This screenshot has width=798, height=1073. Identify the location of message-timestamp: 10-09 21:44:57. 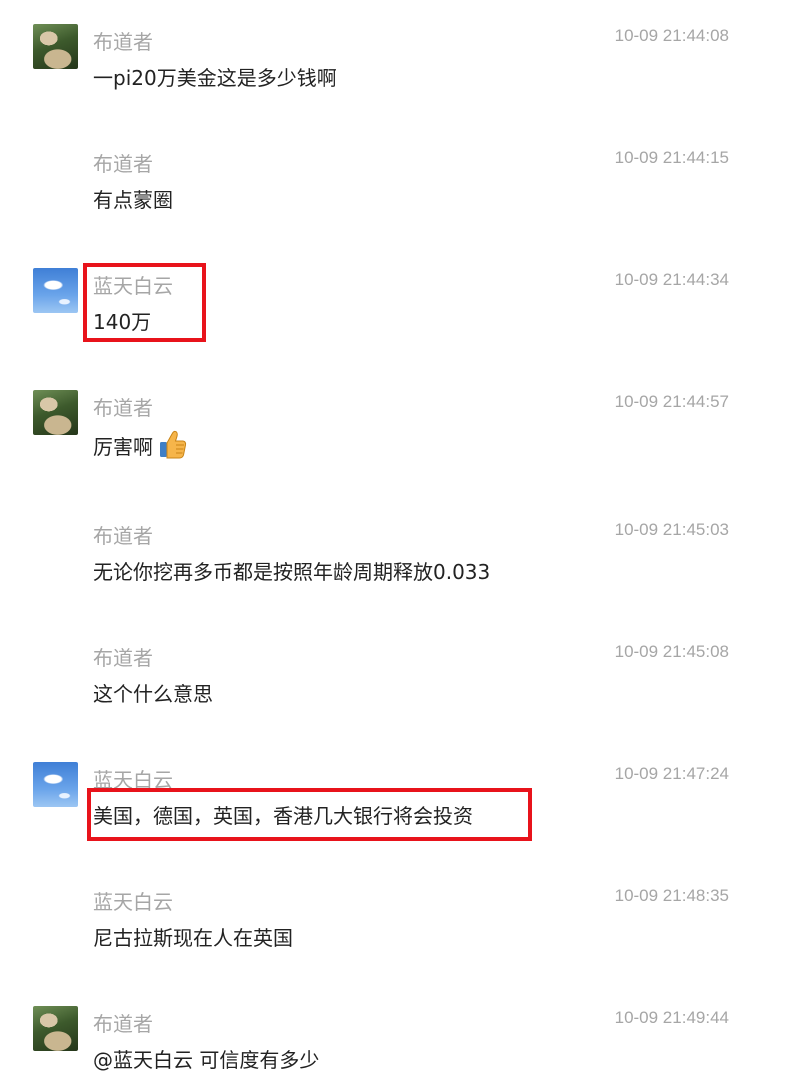
(671, 401).